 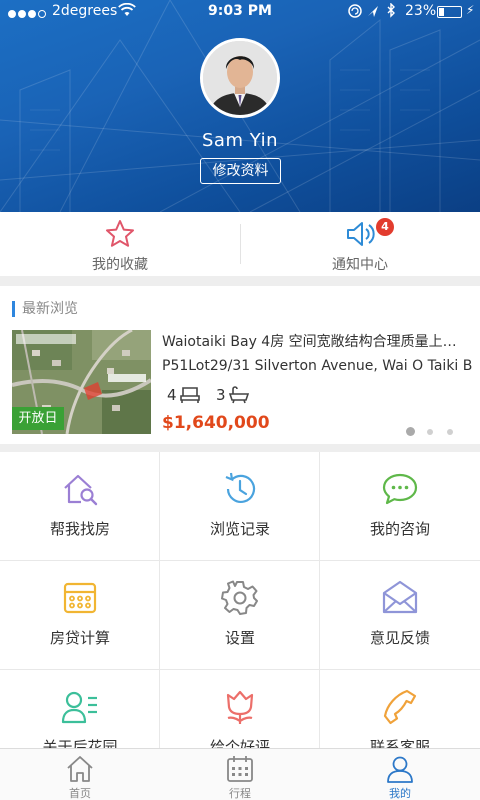 I want to click on grid-label: 关于后花园, so click(x=80, y=743).